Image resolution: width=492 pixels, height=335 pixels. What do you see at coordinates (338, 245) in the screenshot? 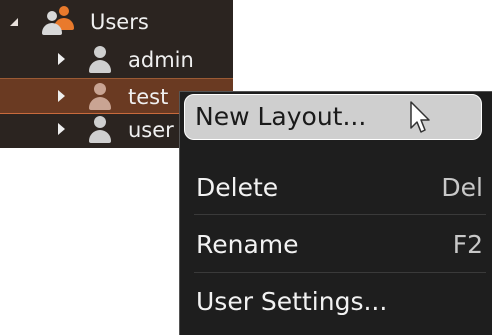
I see `menu-item-rename: Rename F2` at bounding box center [338, 245].